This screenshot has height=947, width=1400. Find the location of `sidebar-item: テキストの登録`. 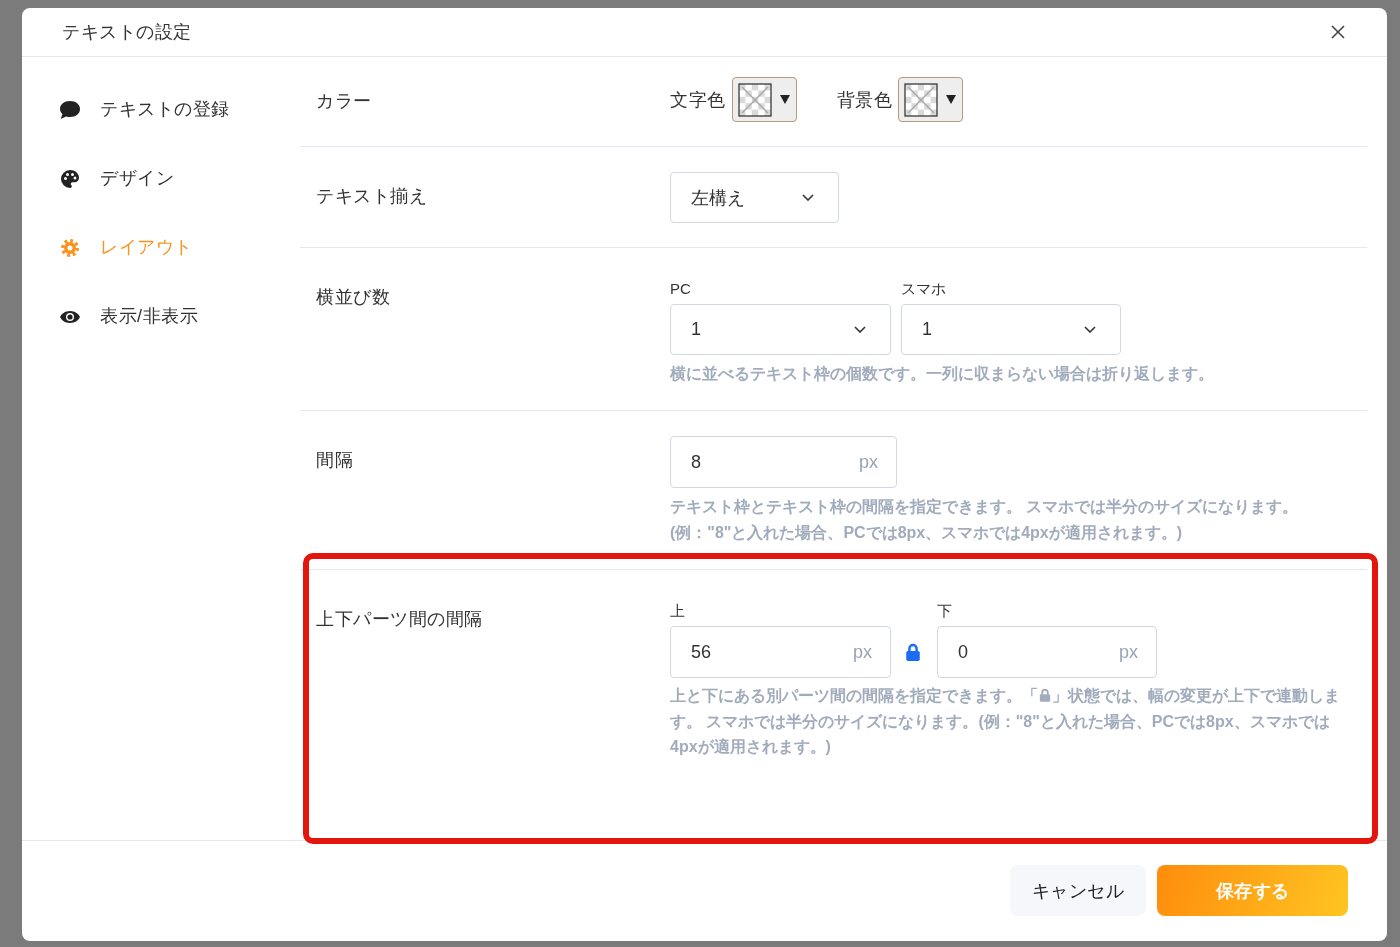

sidebar-item: テキストの登録 is located at coordinates (161, 109).